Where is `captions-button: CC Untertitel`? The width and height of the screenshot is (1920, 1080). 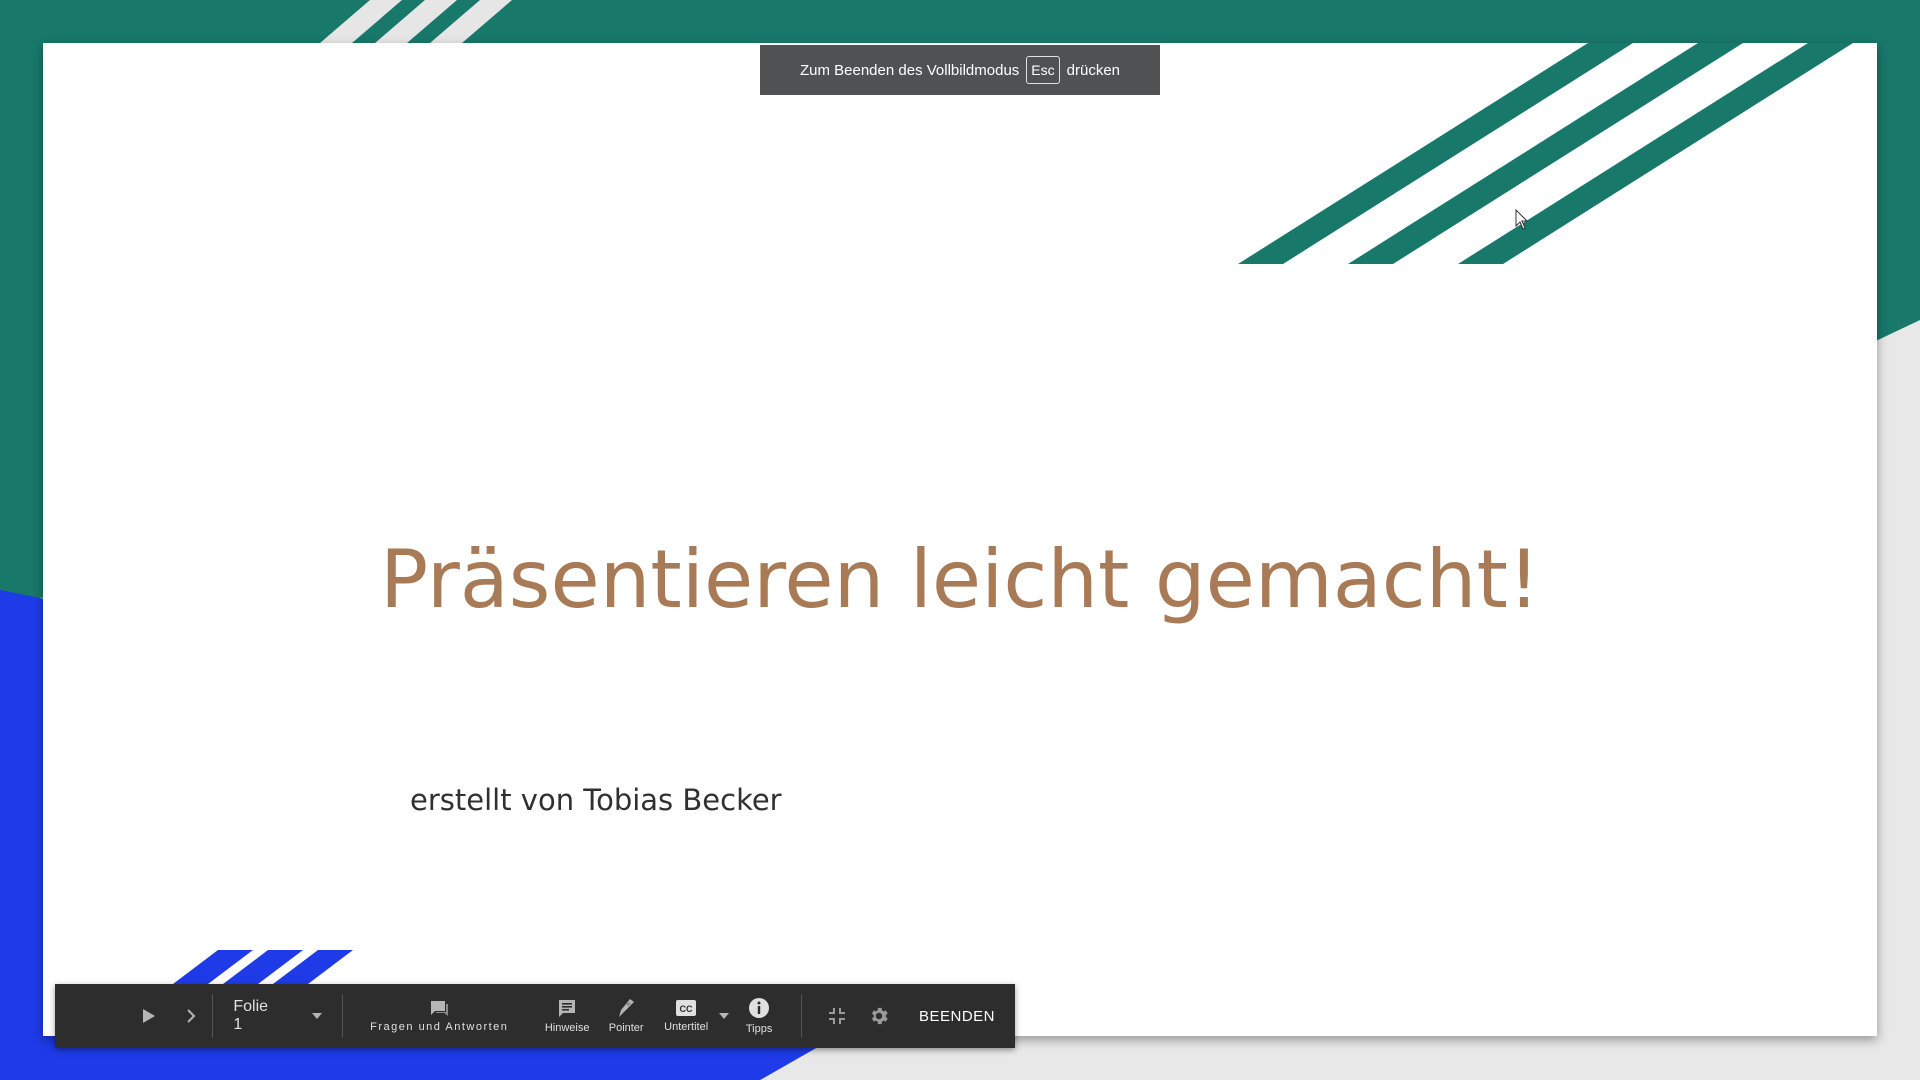
captions-button: CC Untertitel is located at coordinates (686, 1016).